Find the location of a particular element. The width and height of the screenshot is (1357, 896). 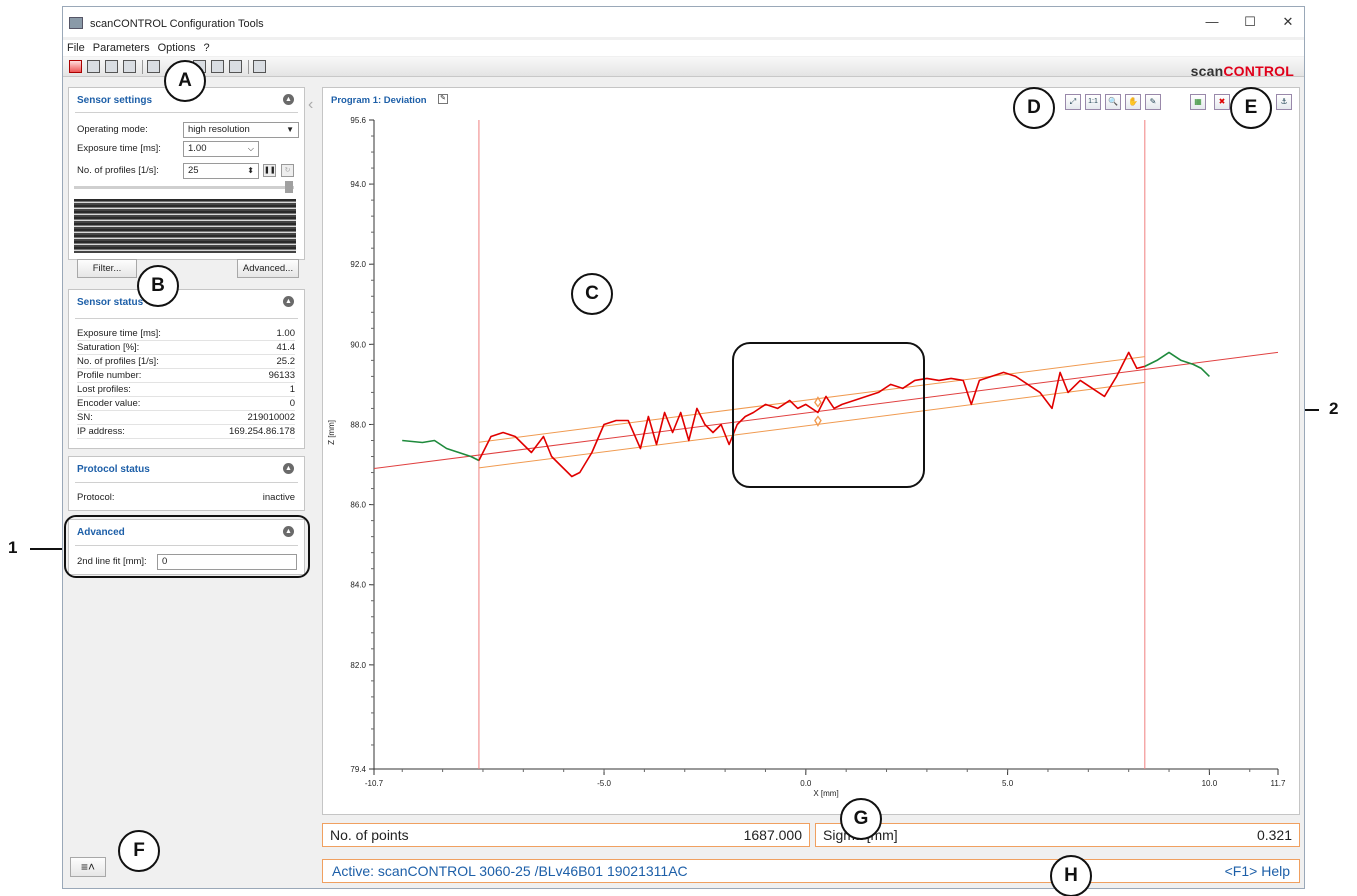

y-tick-label: 90.0 is located at coordinates (358, 344).